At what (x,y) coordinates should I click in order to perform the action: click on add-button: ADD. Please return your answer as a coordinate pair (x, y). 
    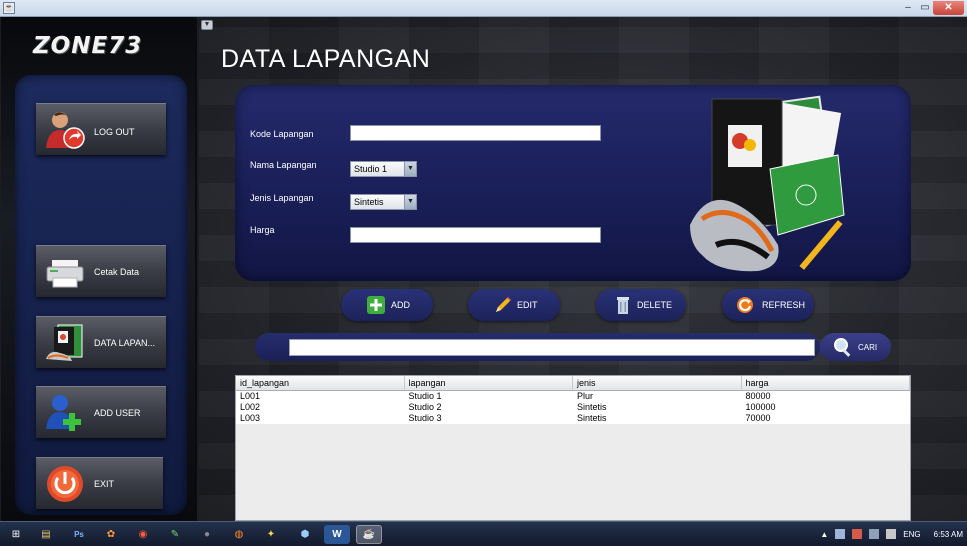
    Looking at the image, I should click on (387, 305).